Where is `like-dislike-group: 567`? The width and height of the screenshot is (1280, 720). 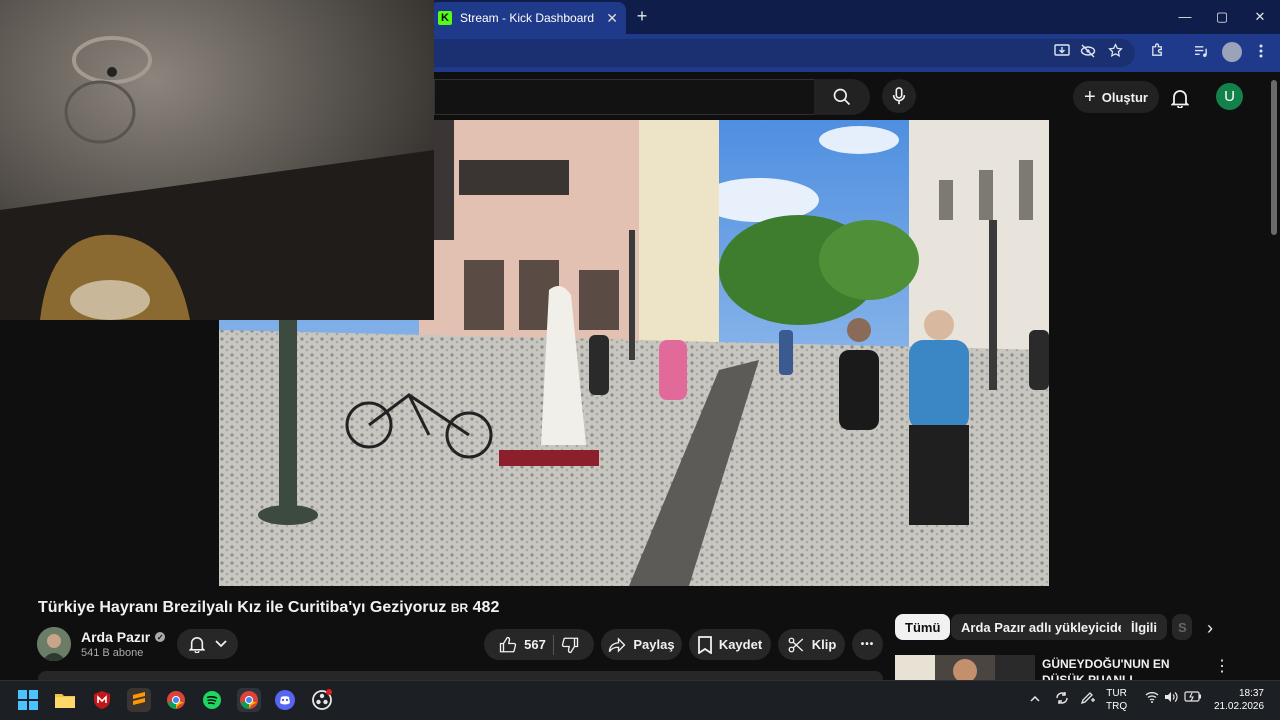 like-dislike-group: 567 is located at coordinates (539, 644).